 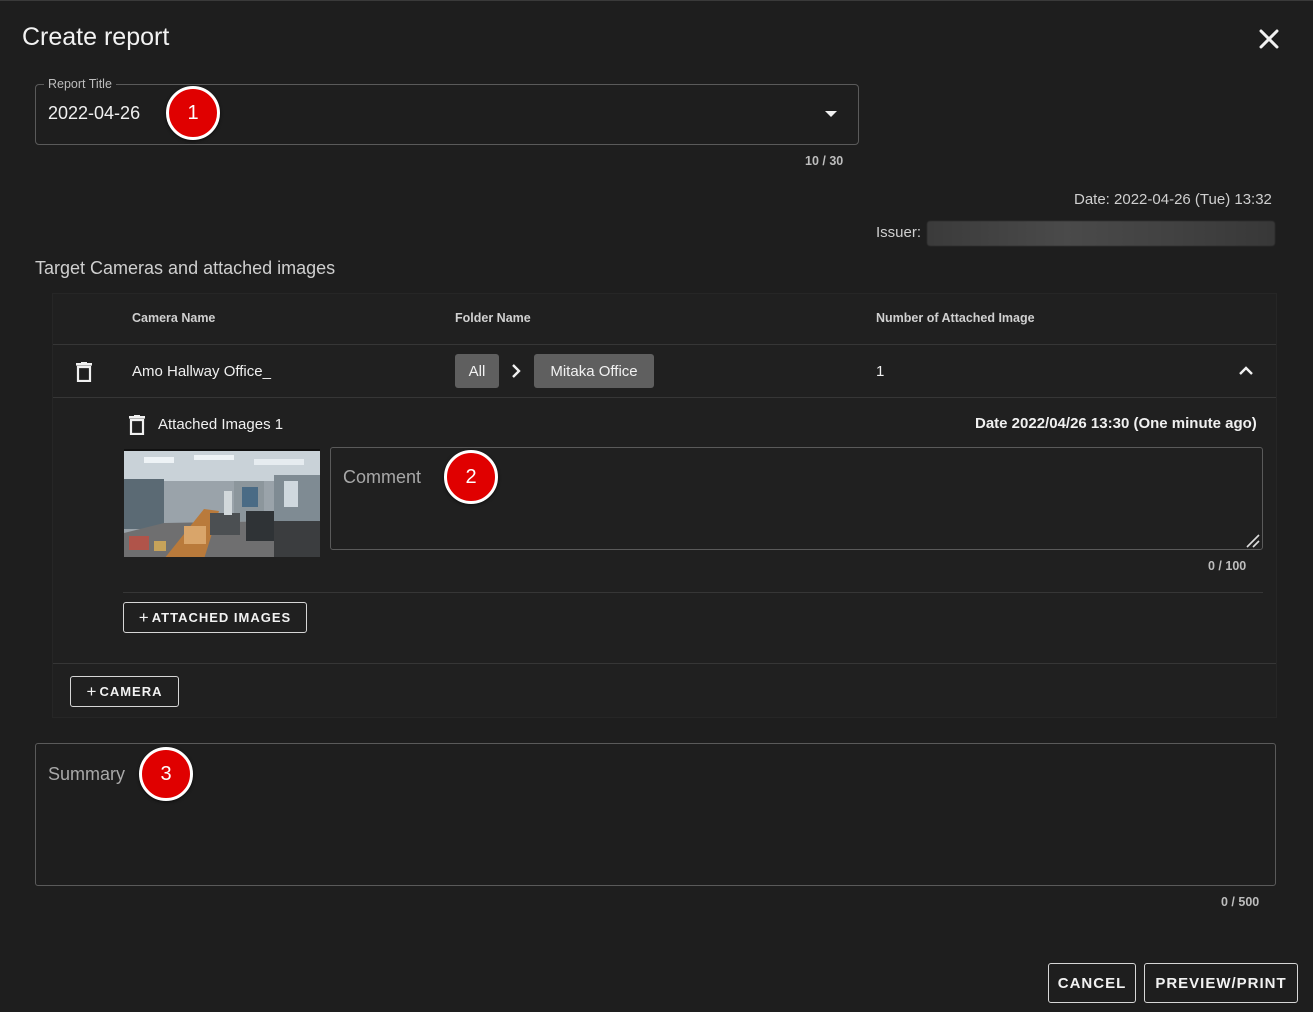 I want to click on add-camera-button: + CAMERA, so click(x=124, y=691).